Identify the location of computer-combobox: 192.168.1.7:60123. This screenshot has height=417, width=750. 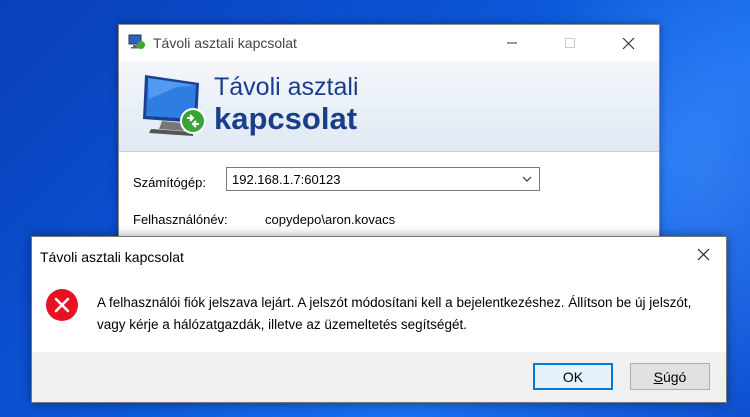
(383, 179).